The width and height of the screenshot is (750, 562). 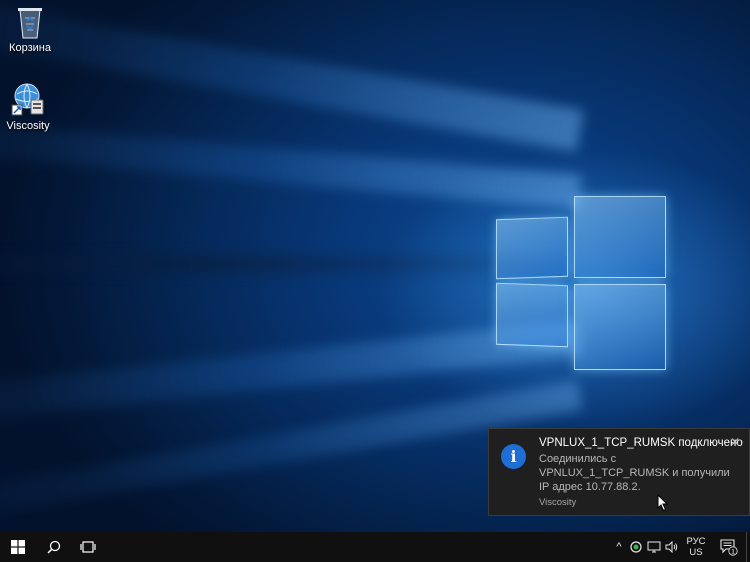 What do you see at coordinates (558, 502) in the screenshot?
I see `notification-app-name: Viscosity` at bounding box center [558, 502].